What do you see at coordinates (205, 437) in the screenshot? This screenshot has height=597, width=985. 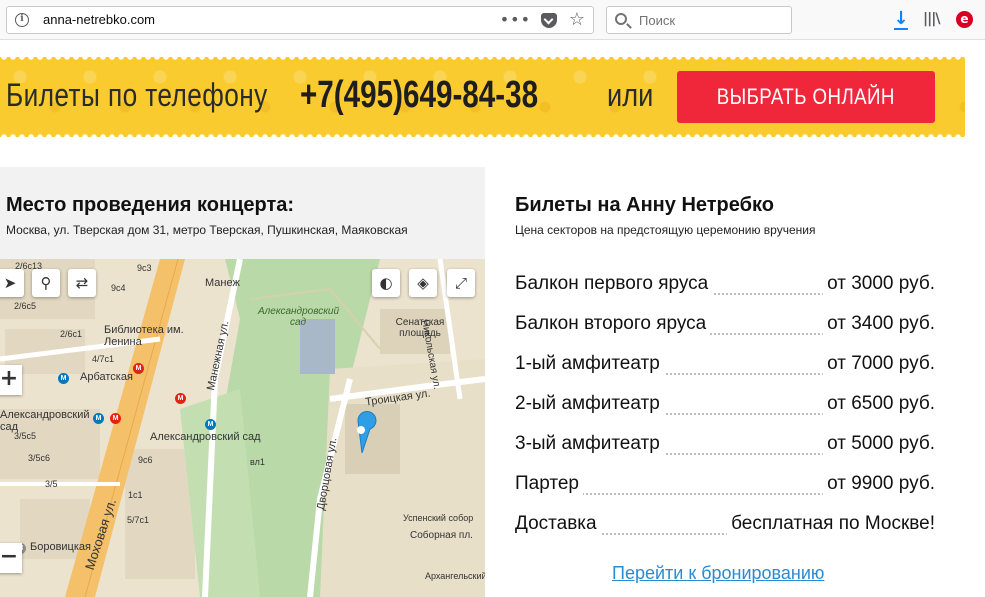 I see `map-label-alexandrovsky-garden-metro: Александровский сад` at bounding box center [205, 437].